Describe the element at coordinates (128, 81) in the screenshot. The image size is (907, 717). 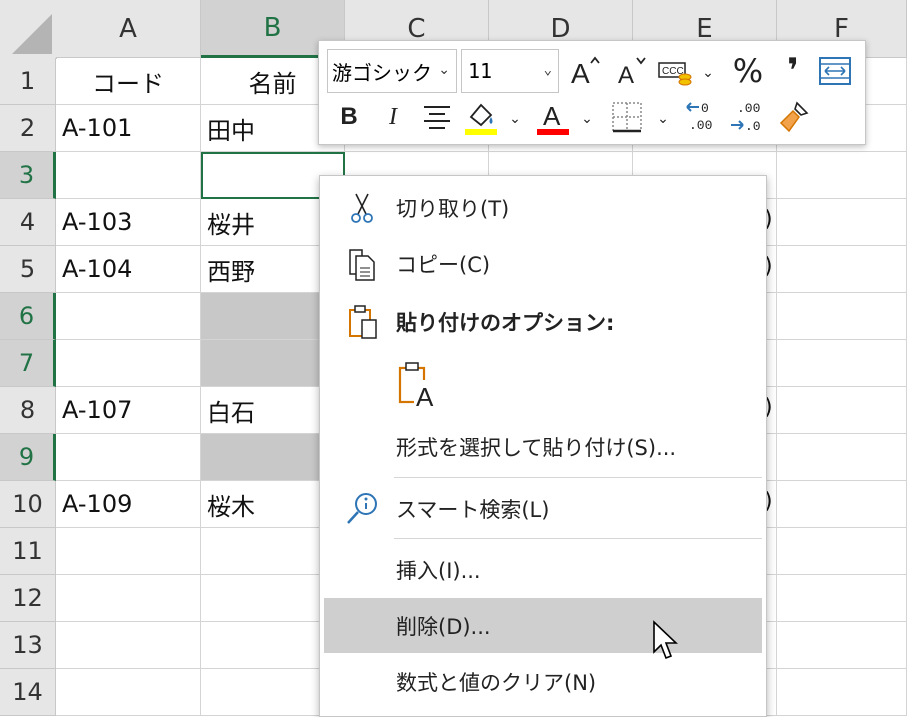
I see `cell-a1: コード` at that location.